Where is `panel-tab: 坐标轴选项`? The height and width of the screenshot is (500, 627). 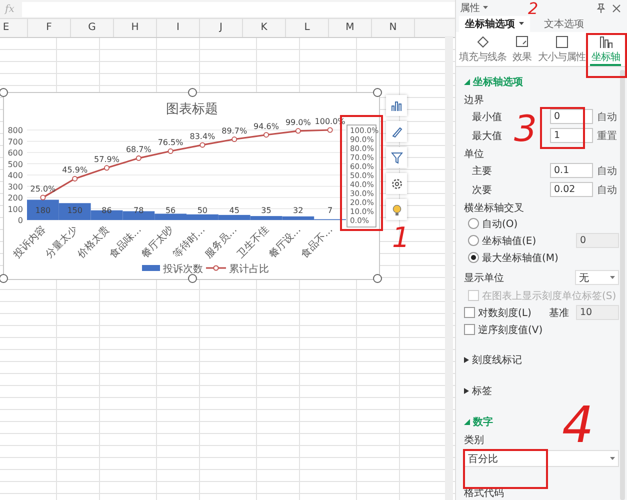
panel-tab: 坐标轴选项 is located at coordinates (494, 24).